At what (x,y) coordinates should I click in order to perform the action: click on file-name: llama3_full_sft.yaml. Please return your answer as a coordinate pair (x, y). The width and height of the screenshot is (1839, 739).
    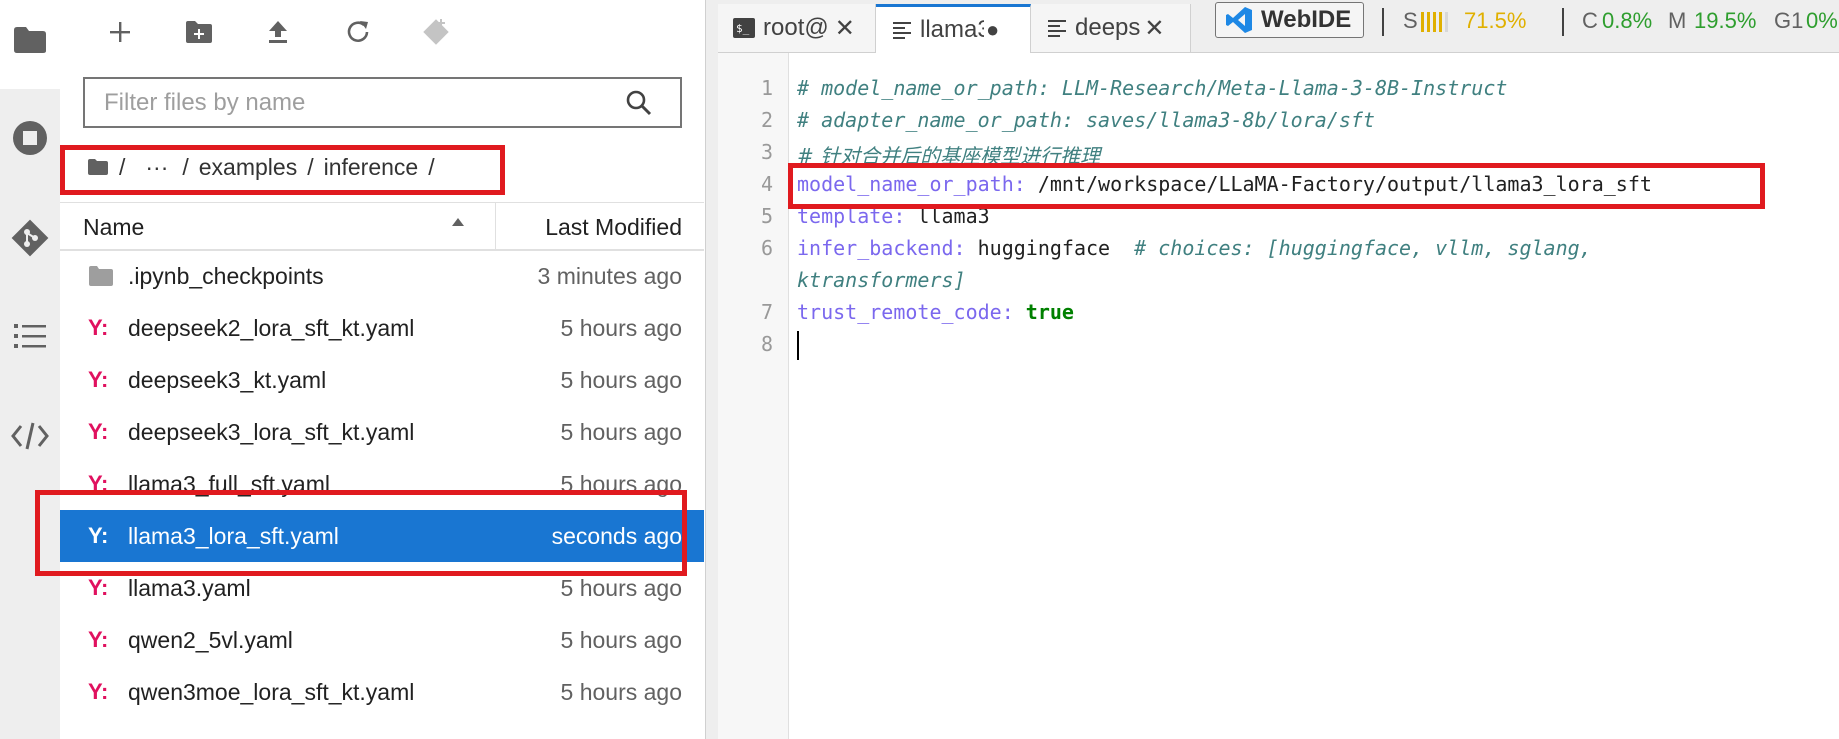
    Looking at the image, I should click on (229, 483).